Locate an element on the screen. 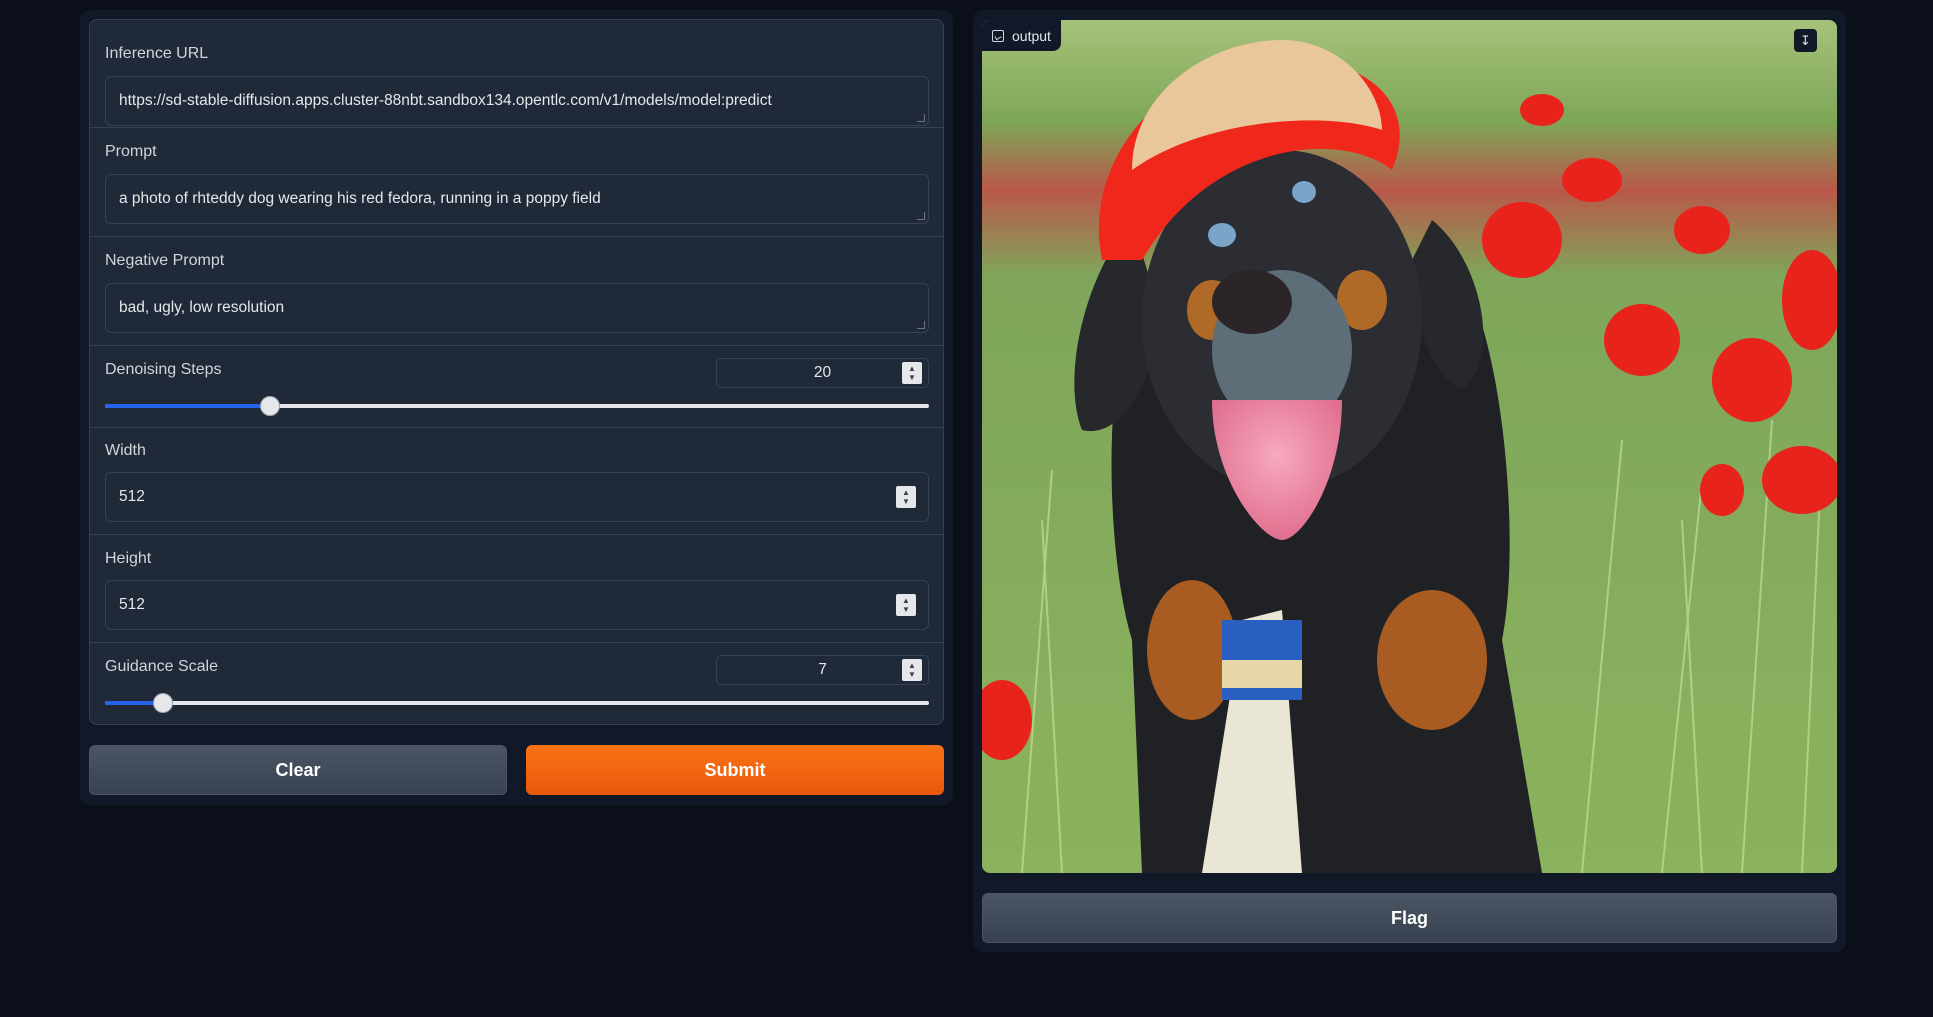 This screenshot has width=1933, height=1017. negative-prompt-value: bad, ugly, low resolution is located at coordinates (202, 307).